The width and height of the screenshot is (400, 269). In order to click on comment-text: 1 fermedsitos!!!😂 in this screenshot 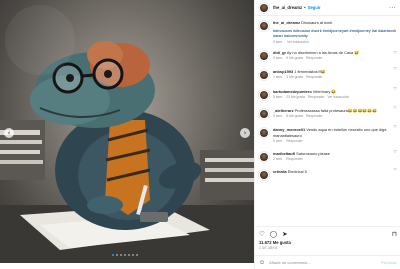, I will do `click(310, 72)`.